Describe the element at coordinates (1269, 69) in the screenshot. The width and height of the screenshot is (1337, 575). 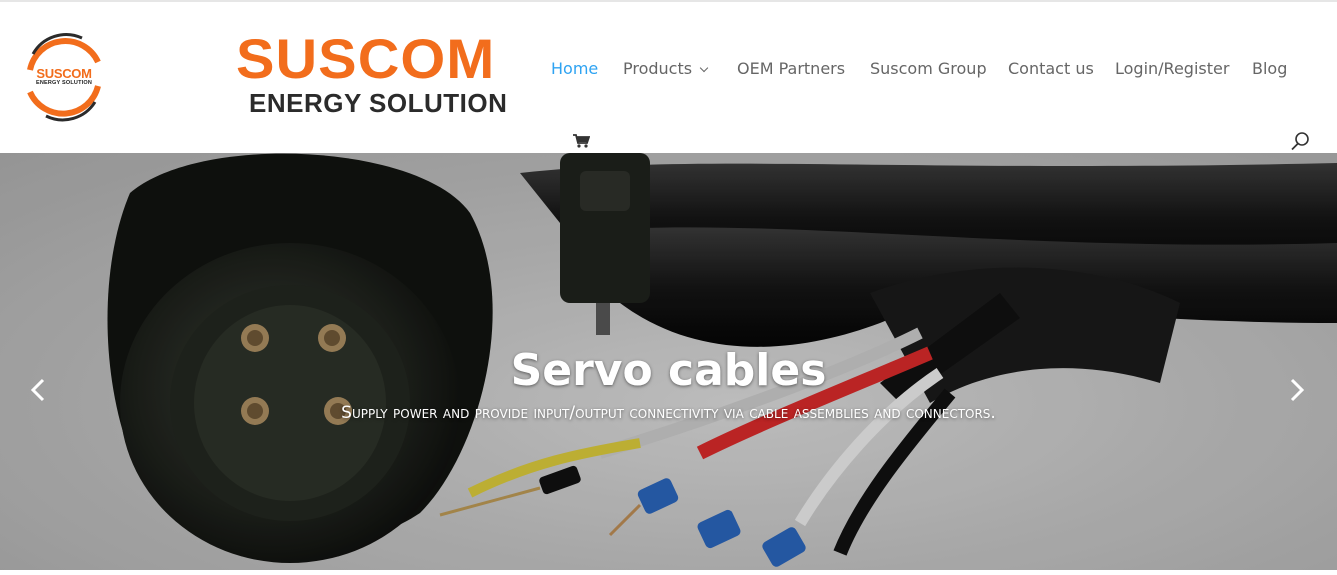
I see `nav-item-blog: Blog` at that location.